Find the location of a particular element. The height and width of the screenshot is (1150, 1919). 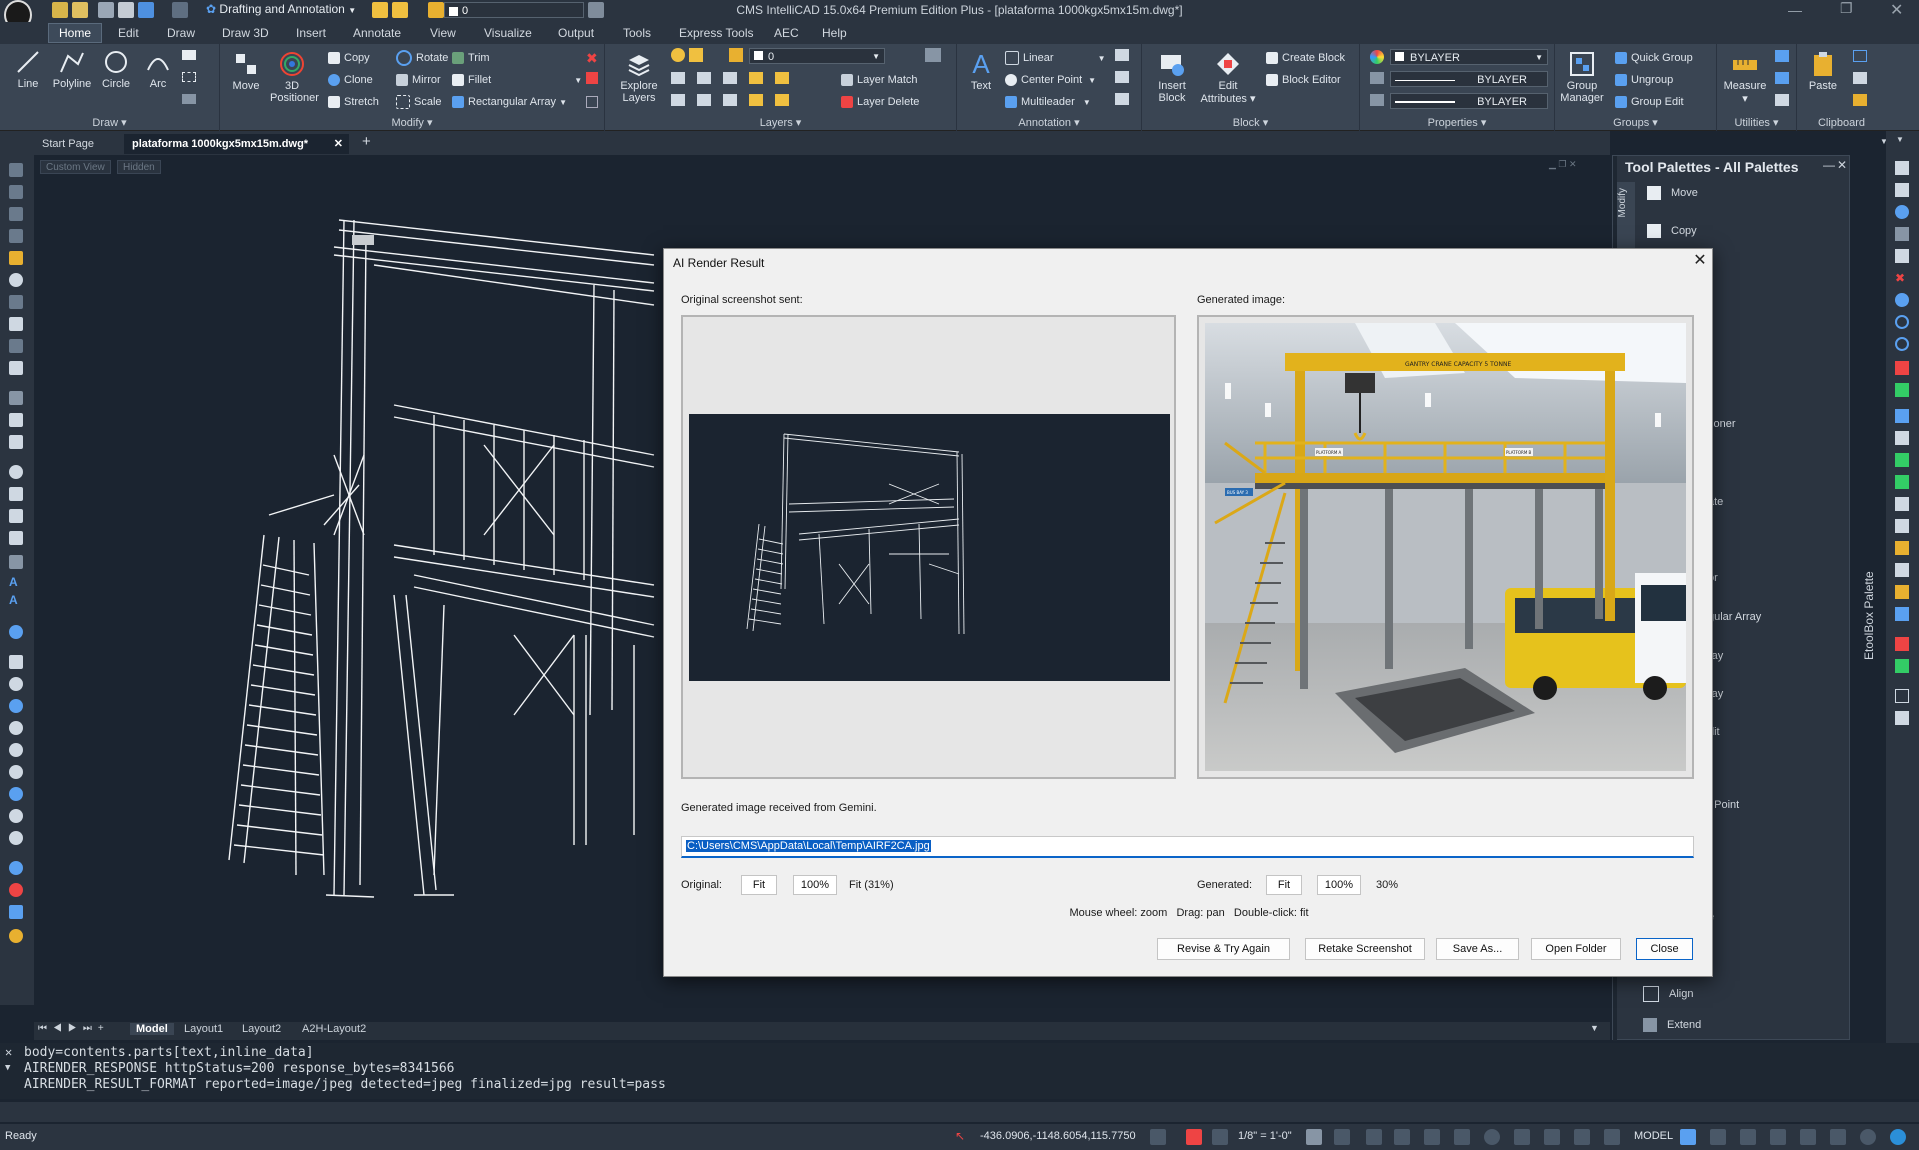

copy-tool-icon is located at coordinates (1902, 190).